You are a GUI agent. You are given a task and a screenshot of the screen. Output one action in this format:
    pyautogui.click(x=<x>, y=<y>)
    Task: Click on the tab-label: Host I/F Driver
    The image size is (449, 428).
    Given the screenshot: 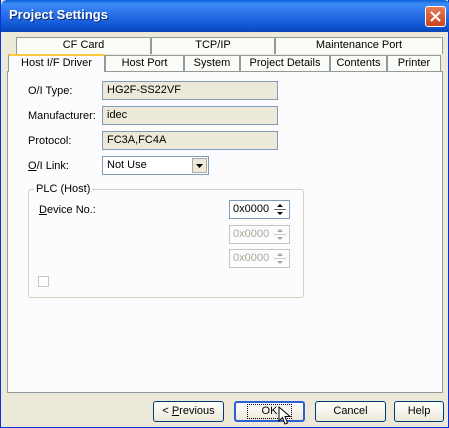 What is the action you would take?
    pyautogui.click(x=56, y=63)
    